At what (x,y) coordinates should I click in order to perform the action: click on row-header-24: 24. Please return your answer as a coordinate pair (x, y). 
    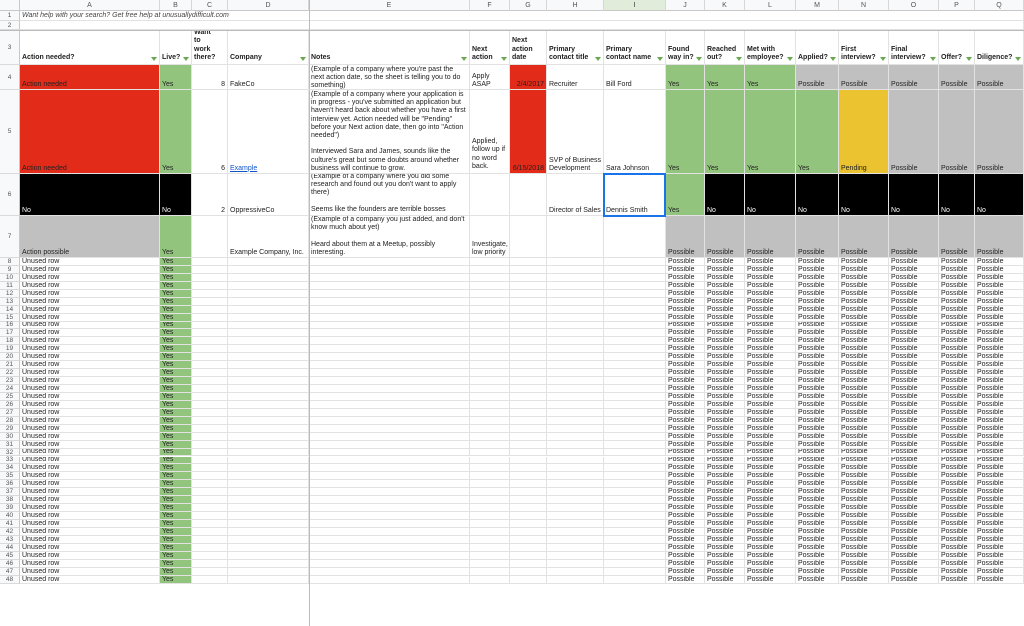
    Looking at the image, I should click on (10, 389).